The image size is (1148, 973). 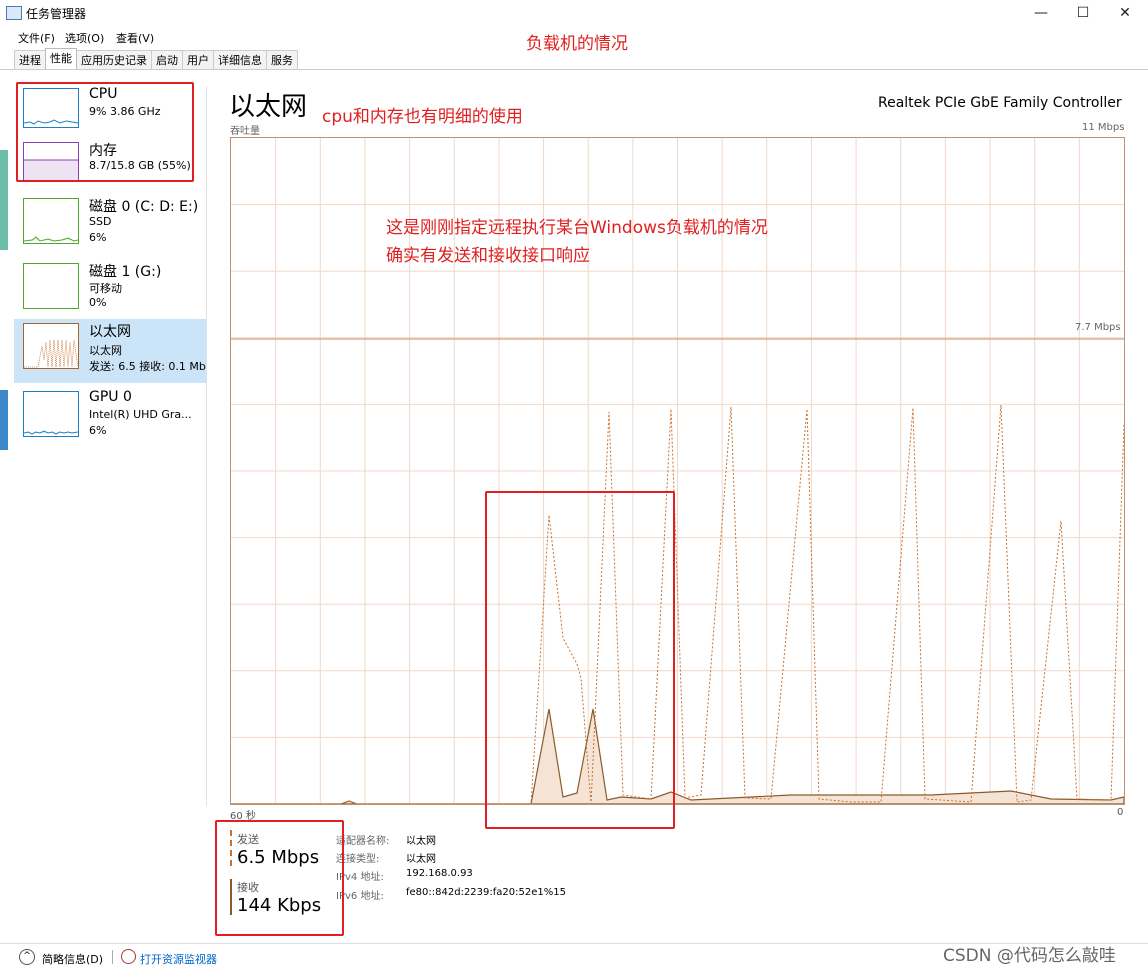 What do you see at coordinates (421, 841) in the screenshot?
I see `info-value-adapter: 以太网` at bounding box center [421, 841].